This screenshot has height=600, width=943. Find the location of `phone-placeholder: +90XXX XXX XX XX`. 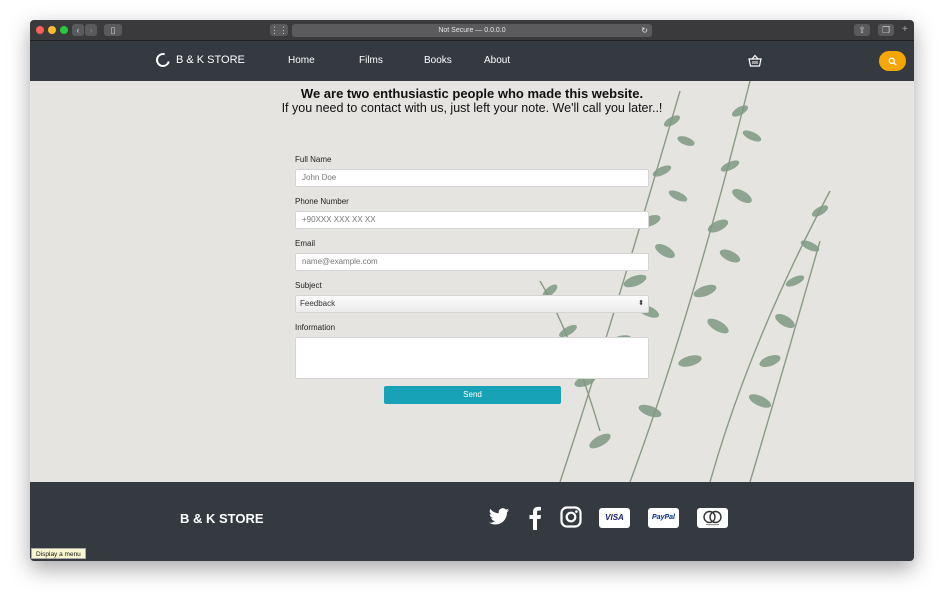

phone-placeholder: +90XXX XXX XX XX is located at coordinates (339, 219).